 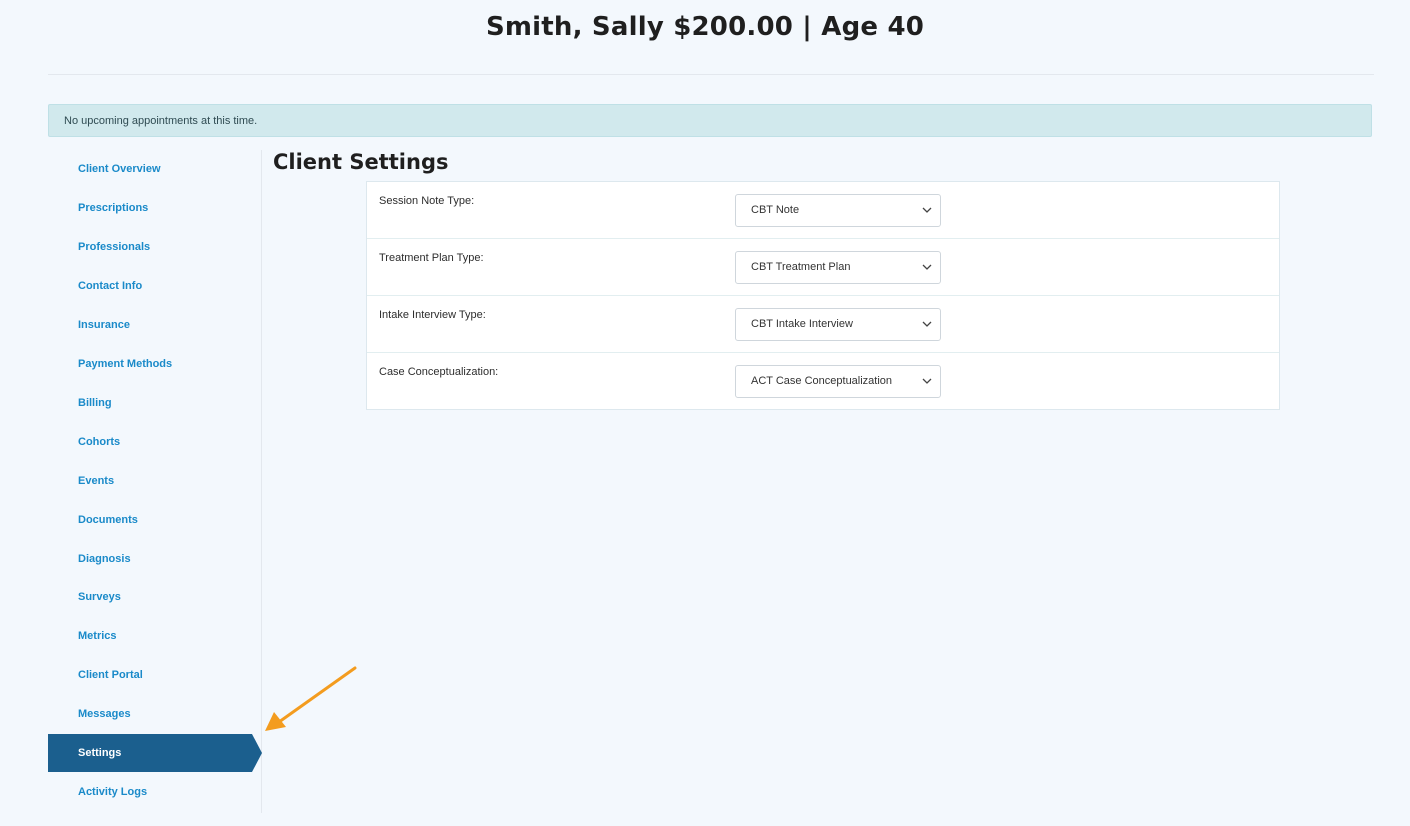 What do you see at coordinates (427, 201) in the screenshot?
I see `session-note-type-label: Session Note Type:` at bounding box center [427, 201].